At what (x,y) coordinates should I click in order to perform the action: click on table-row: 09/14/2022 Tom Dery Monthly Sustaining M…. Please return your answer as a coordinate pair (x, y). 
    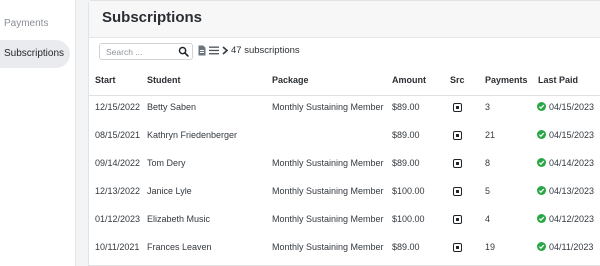
    Looking at the image, I should click on (344, 164).